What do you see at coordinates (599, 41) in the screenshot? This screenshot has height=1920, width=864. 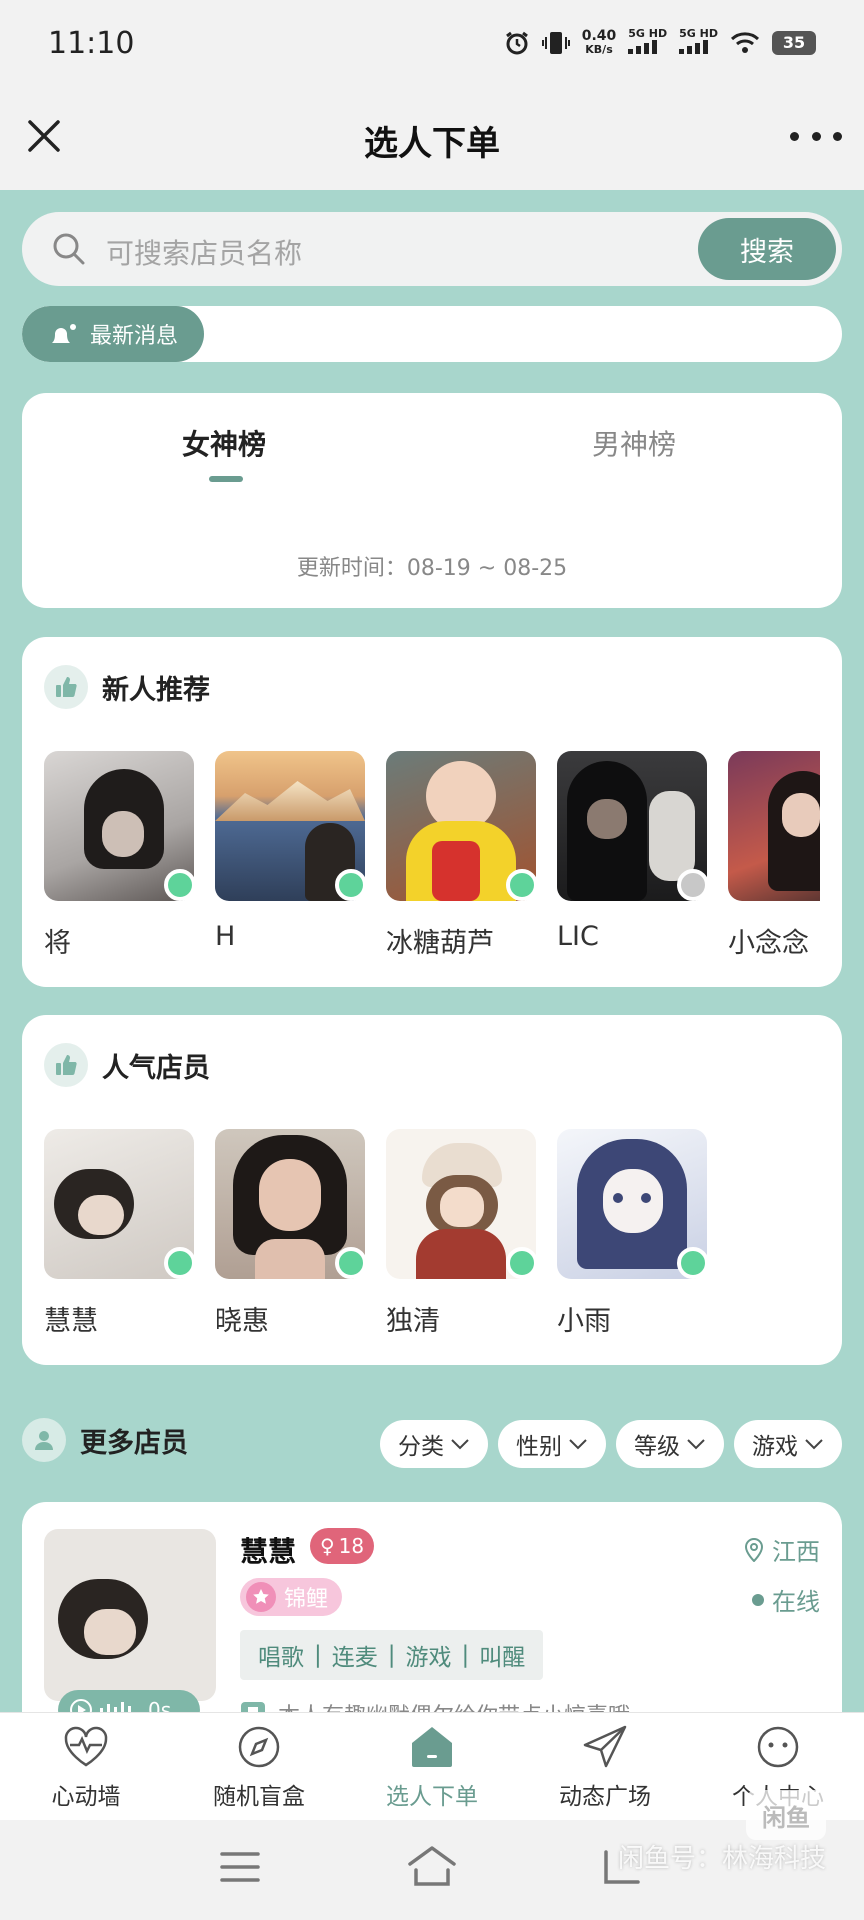 I see `network-speed: 0.40 KB/s` at bounding box center [599, 41].